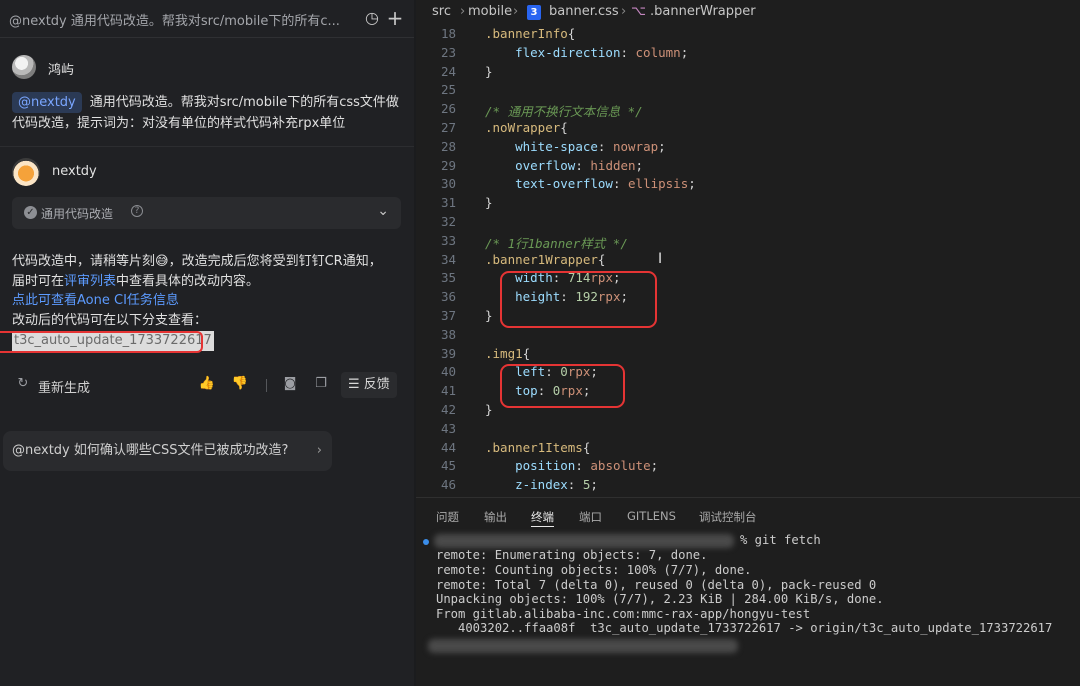 The image size is (1080, 686). Describe the element at coordinates (376, 384) in the screenshot. I see `feedback-label: 反馈` at that location.